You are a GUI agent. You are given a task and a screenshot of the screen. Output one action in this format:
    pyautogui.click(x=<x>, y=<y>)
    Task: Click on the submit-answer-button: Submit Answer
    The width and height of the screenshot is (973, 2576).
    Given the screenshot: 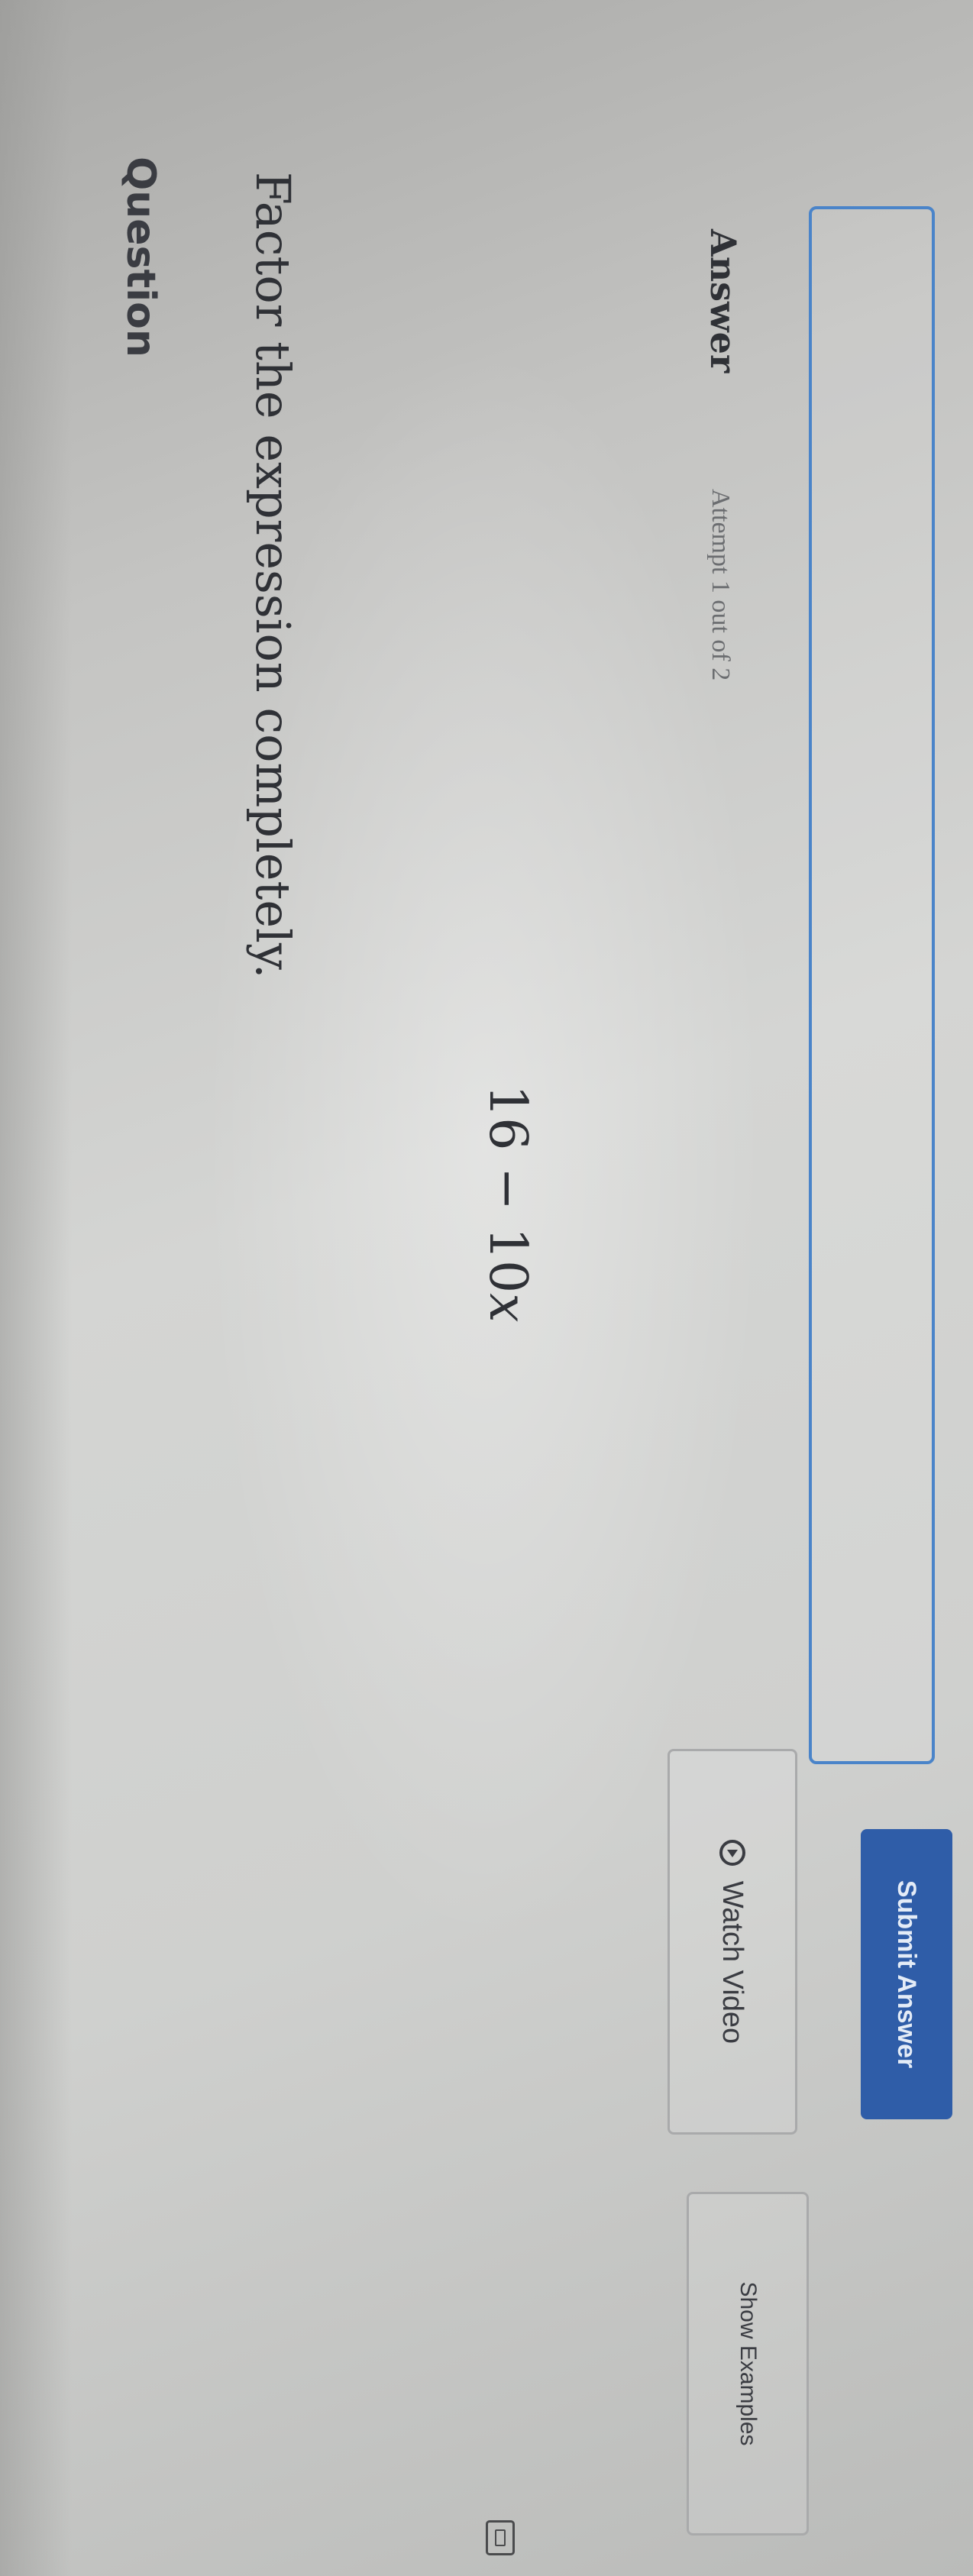 What is the action you would take?
    pyautogui.click(x=906, y=1974)
    